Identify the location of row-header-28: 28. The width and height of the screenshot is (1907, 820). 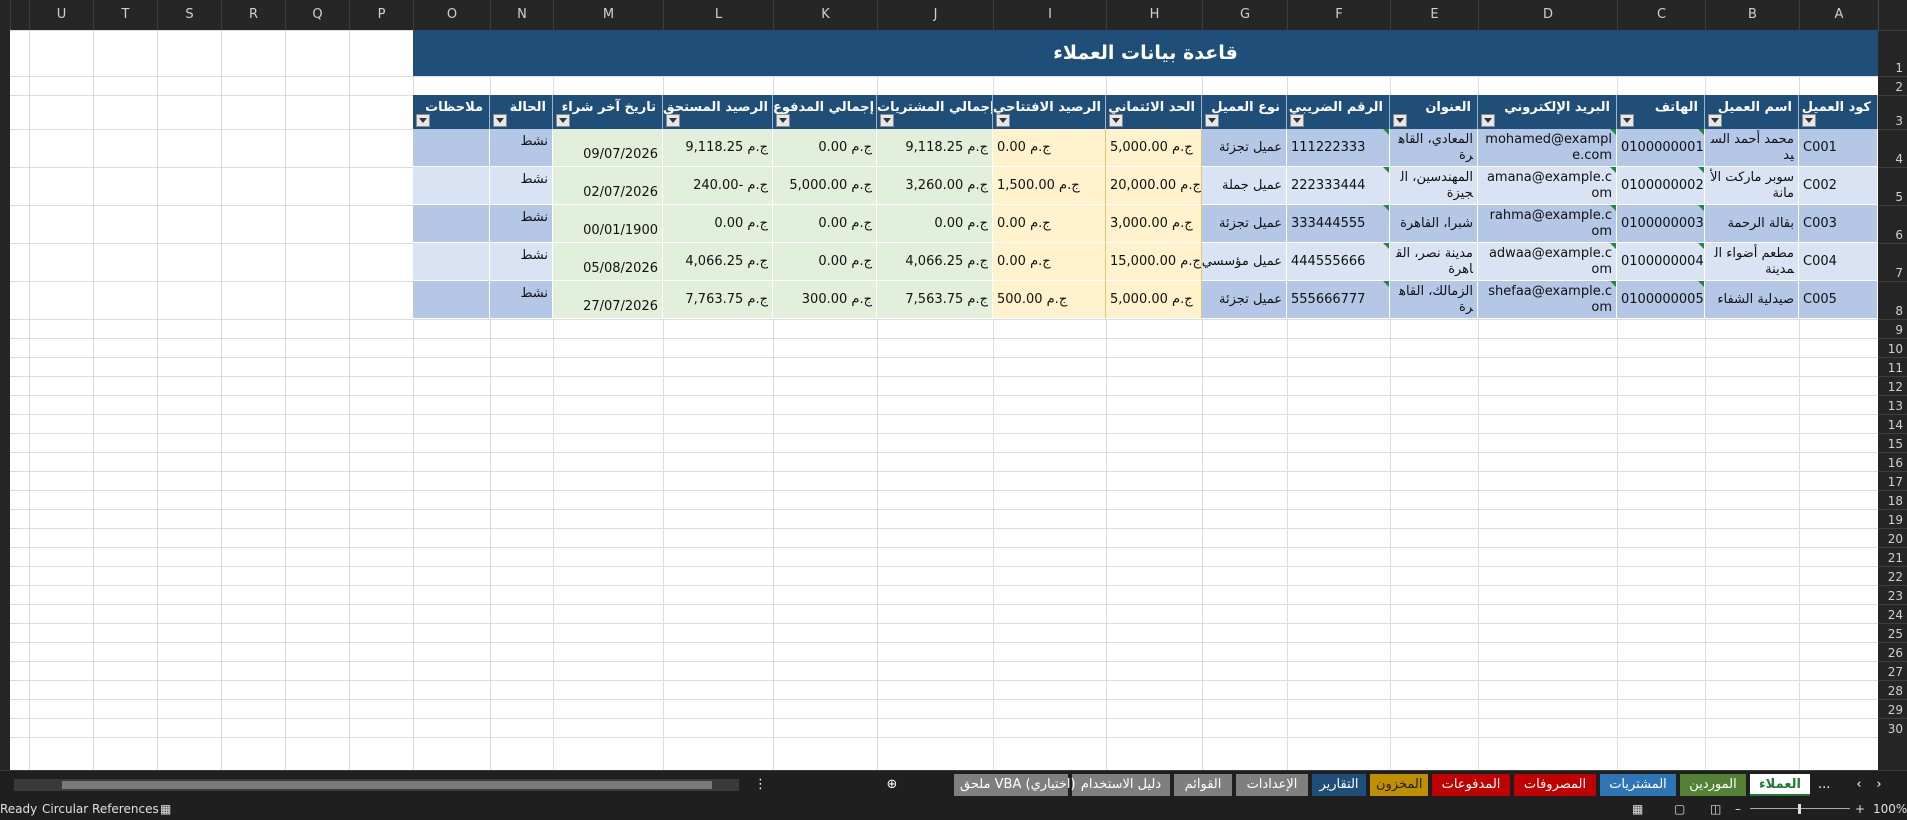
(1892, 689).